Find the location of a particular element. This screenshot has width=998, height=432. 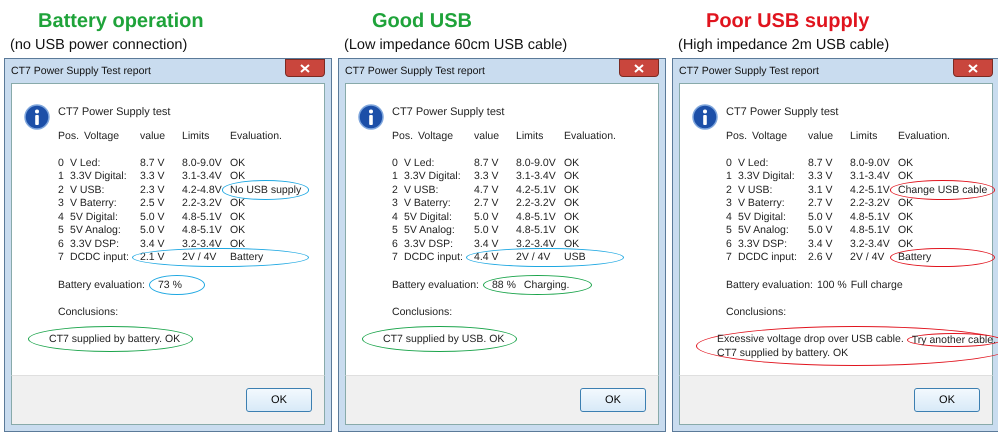

table-cell-text: 4.2-4.8V is located at coordinates (202, 190).